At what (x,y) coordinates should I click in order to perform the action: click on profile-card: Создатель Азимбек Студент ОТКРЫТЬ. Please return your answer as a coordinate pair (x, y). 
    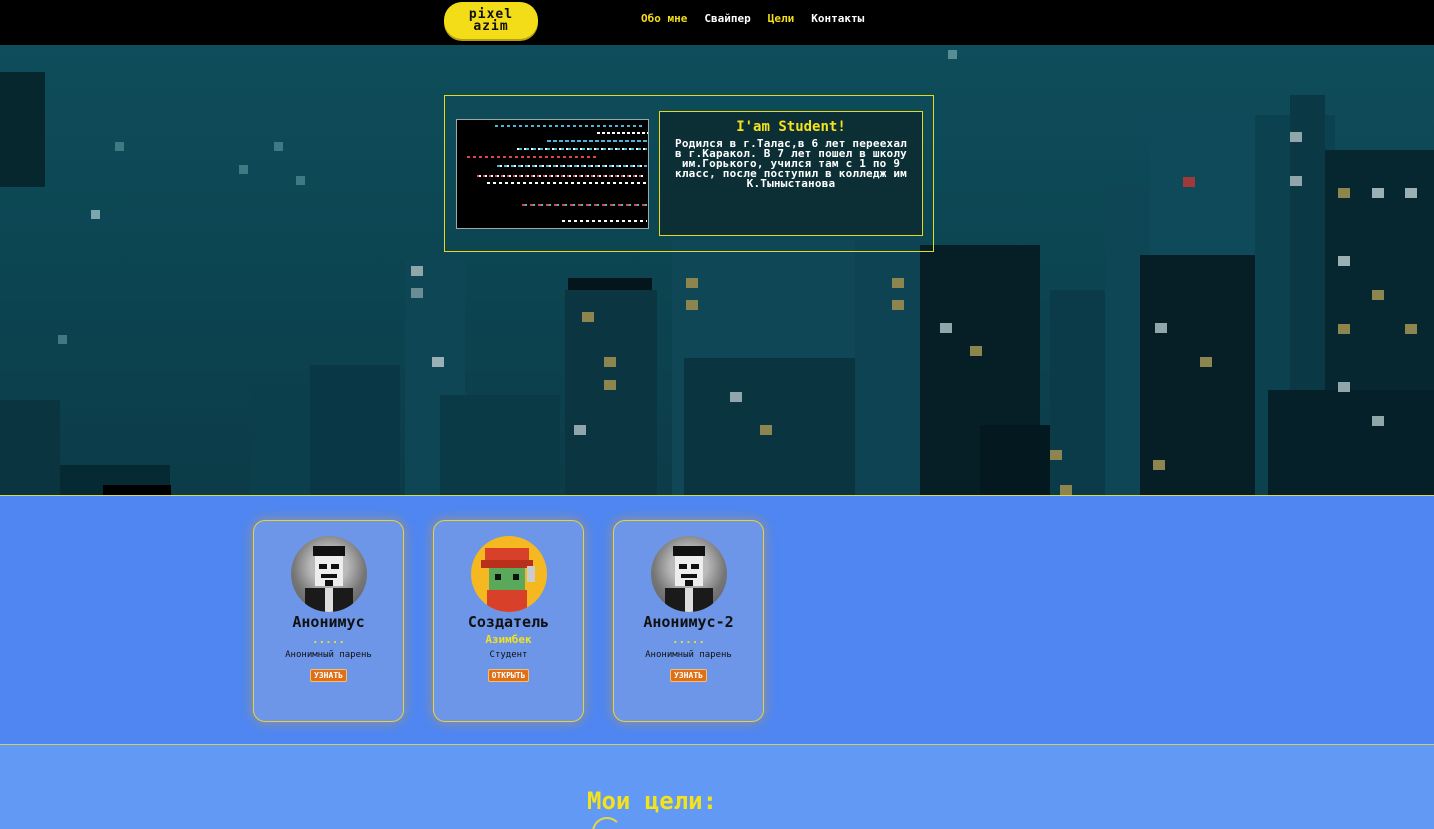
    Looking at the image, I should click on (508, 621).